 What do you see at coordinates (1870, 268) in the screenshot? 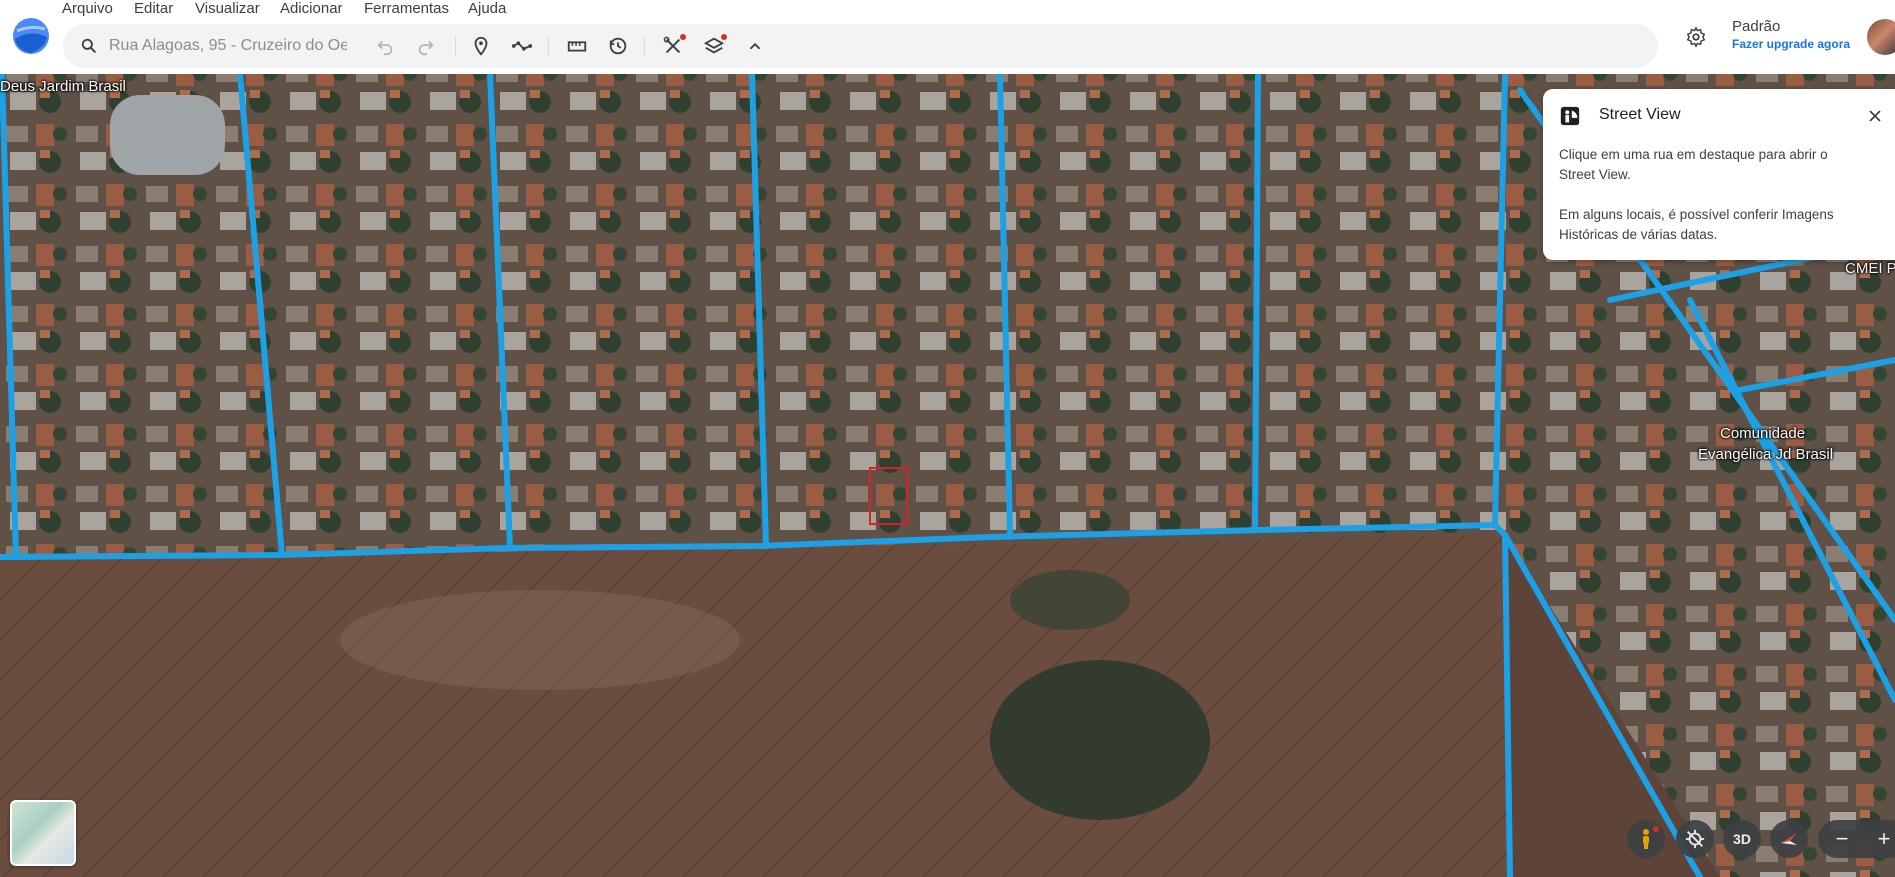
I see `map-label-cmei: CMEI P` at bounding box center [1870, 268].